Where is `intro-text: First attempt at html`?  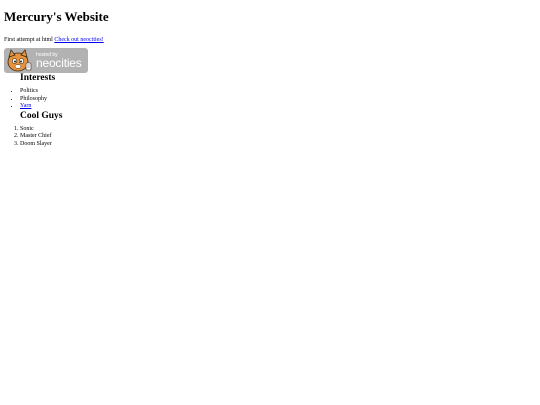 intro-text: First attempt at html is located at coordinates (29, 40).